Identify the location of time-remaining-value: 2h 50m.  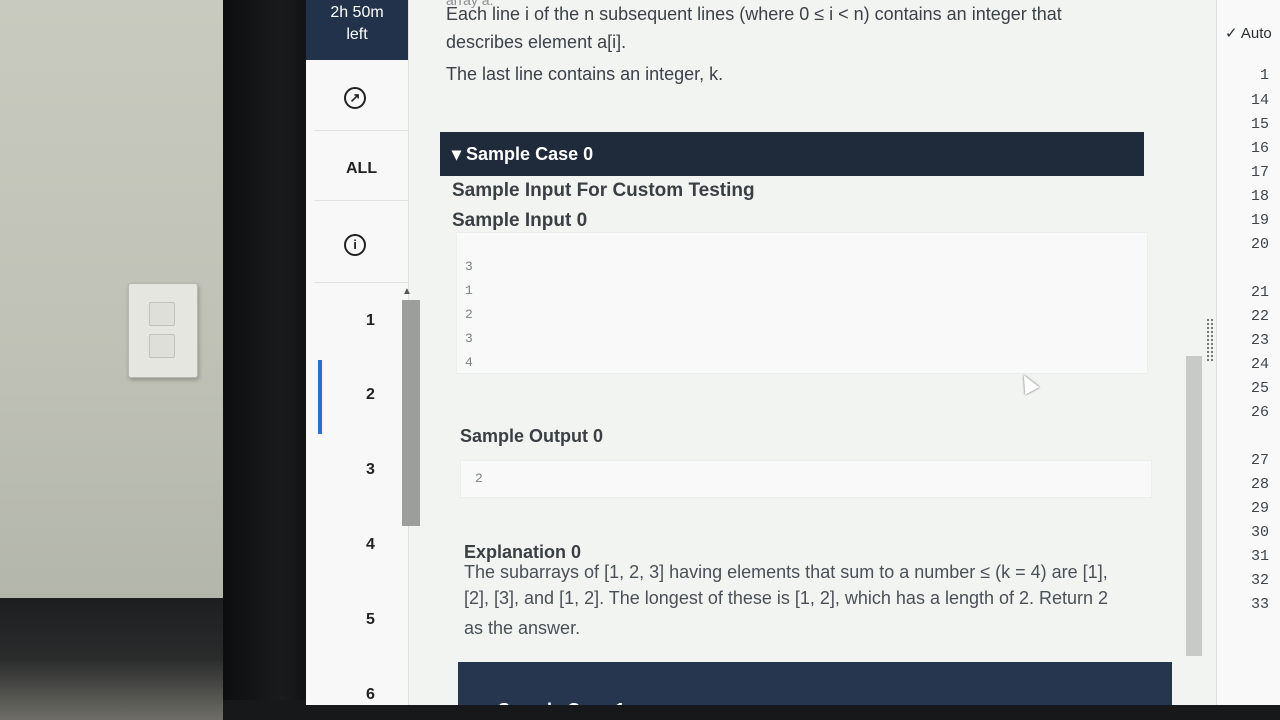
(357, 12).